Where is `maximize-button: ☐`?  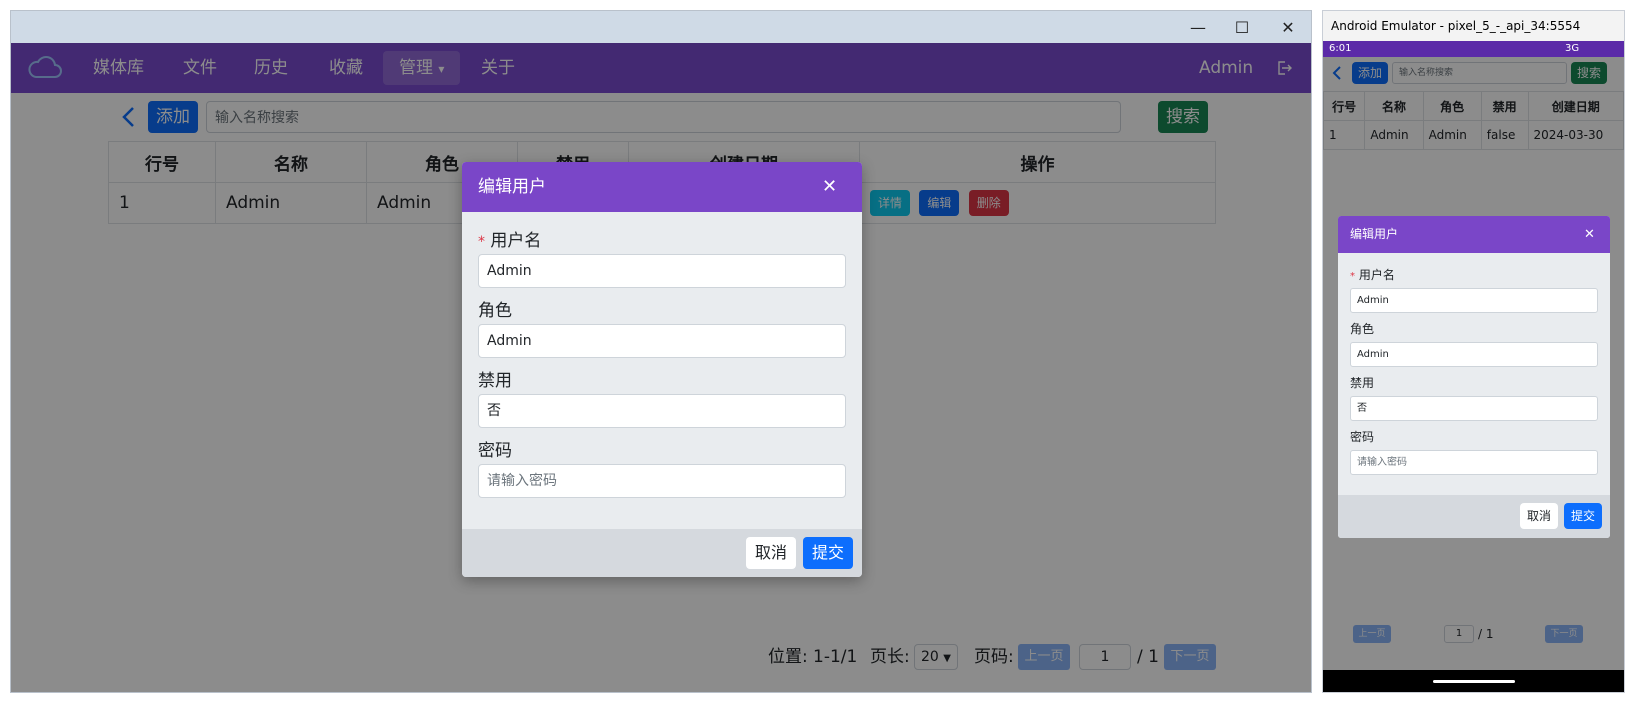
maximize-button: ☐ is located at coordinates (1242, 27).